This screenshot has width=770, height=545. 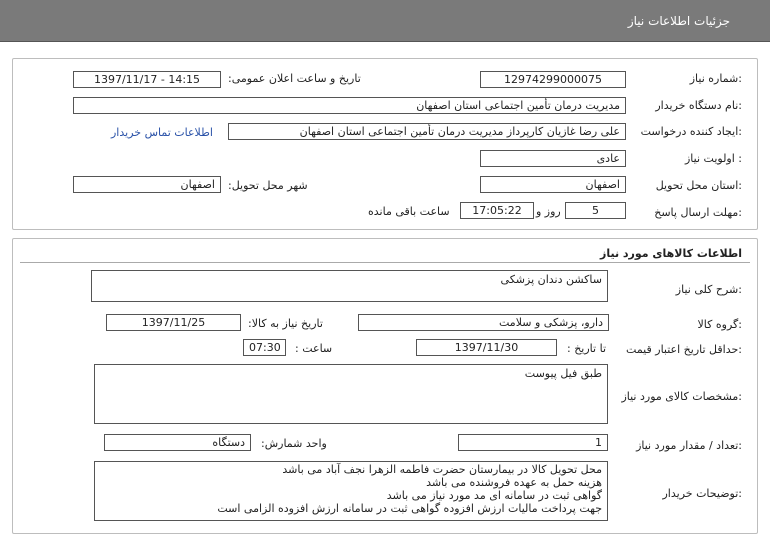 I want to click on province-label: استان محل تحویل:, so click(x=698, y=185).